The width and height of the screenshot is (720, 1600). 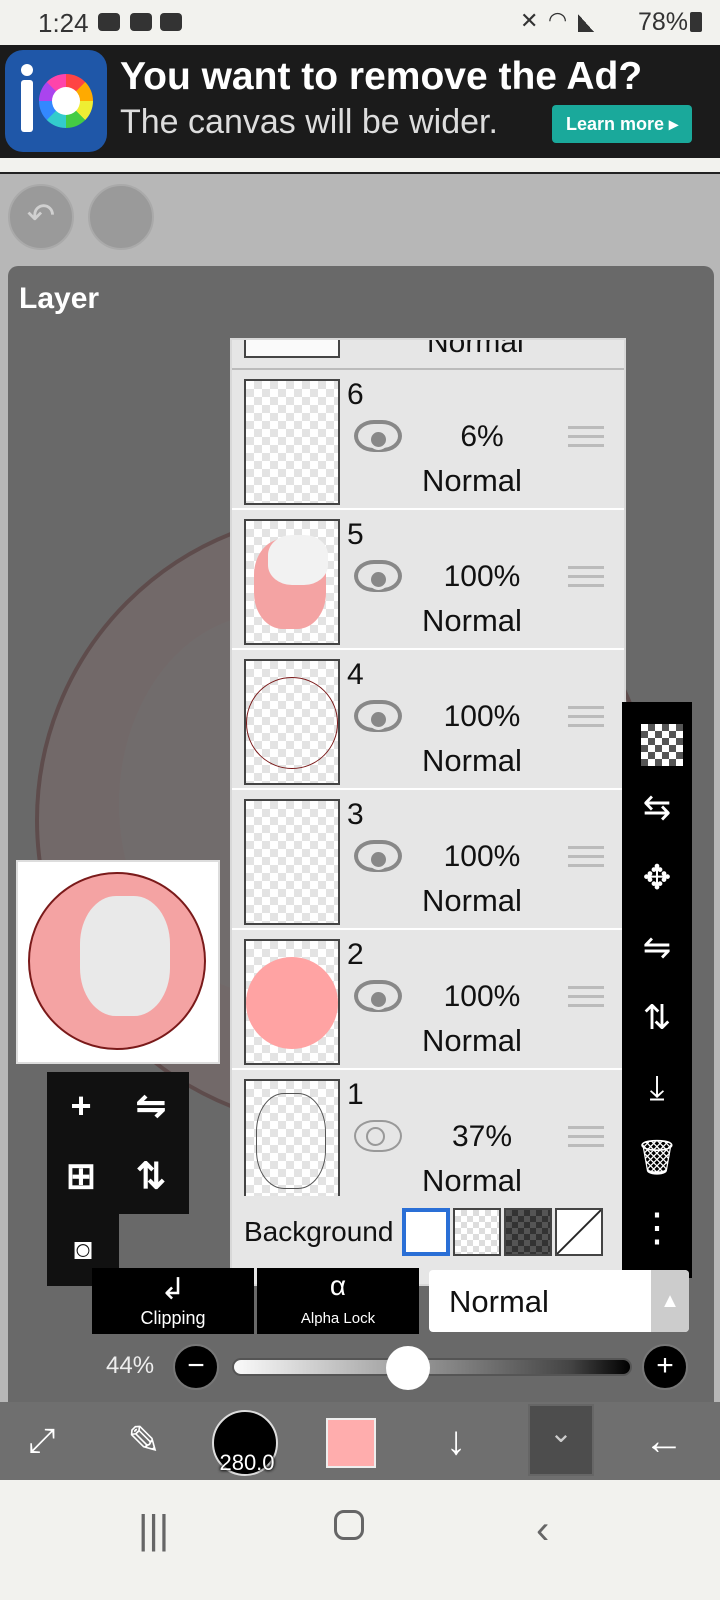 I want to click on system-nav-bar: ||| ‹, so click(x=360, y=1540).